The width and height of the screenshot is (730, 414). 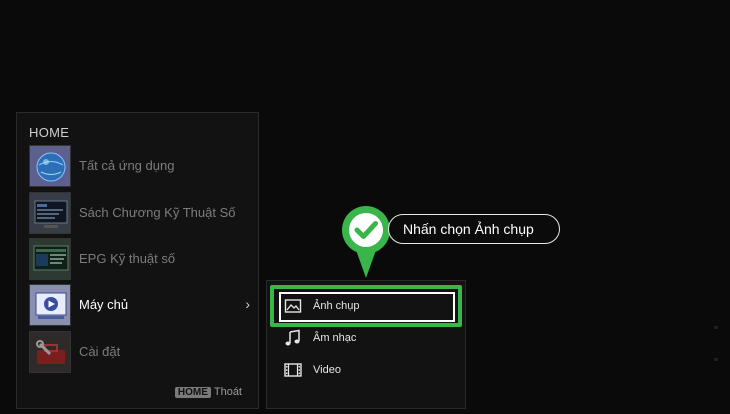 I want to click on film-strip-icon, so click(x=293, y=370).